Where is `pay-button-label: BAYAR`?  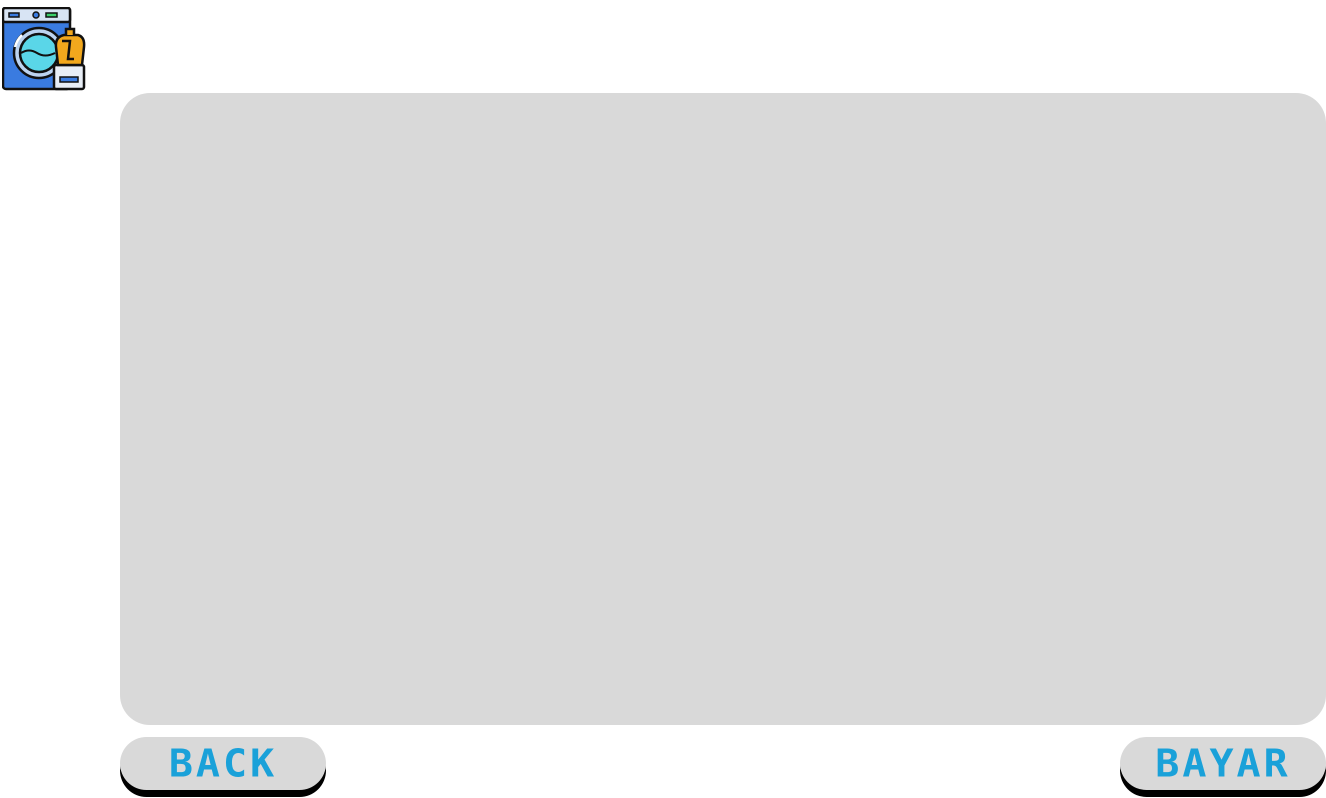
pay-button-label: BAYAR is located at coordinates (1223, 763).